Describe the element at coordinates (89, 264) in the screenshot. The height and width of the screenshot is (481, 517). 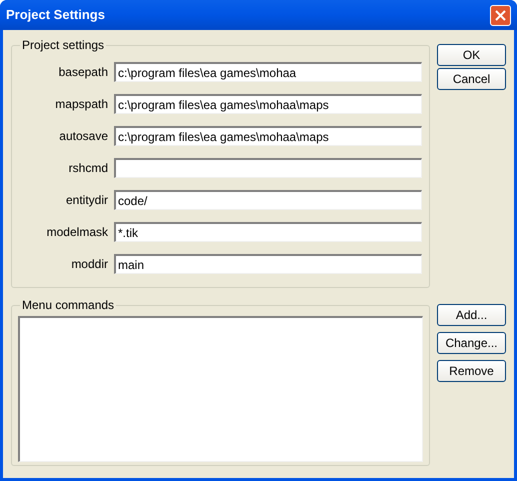
I see `field-label: moddir` at that location.